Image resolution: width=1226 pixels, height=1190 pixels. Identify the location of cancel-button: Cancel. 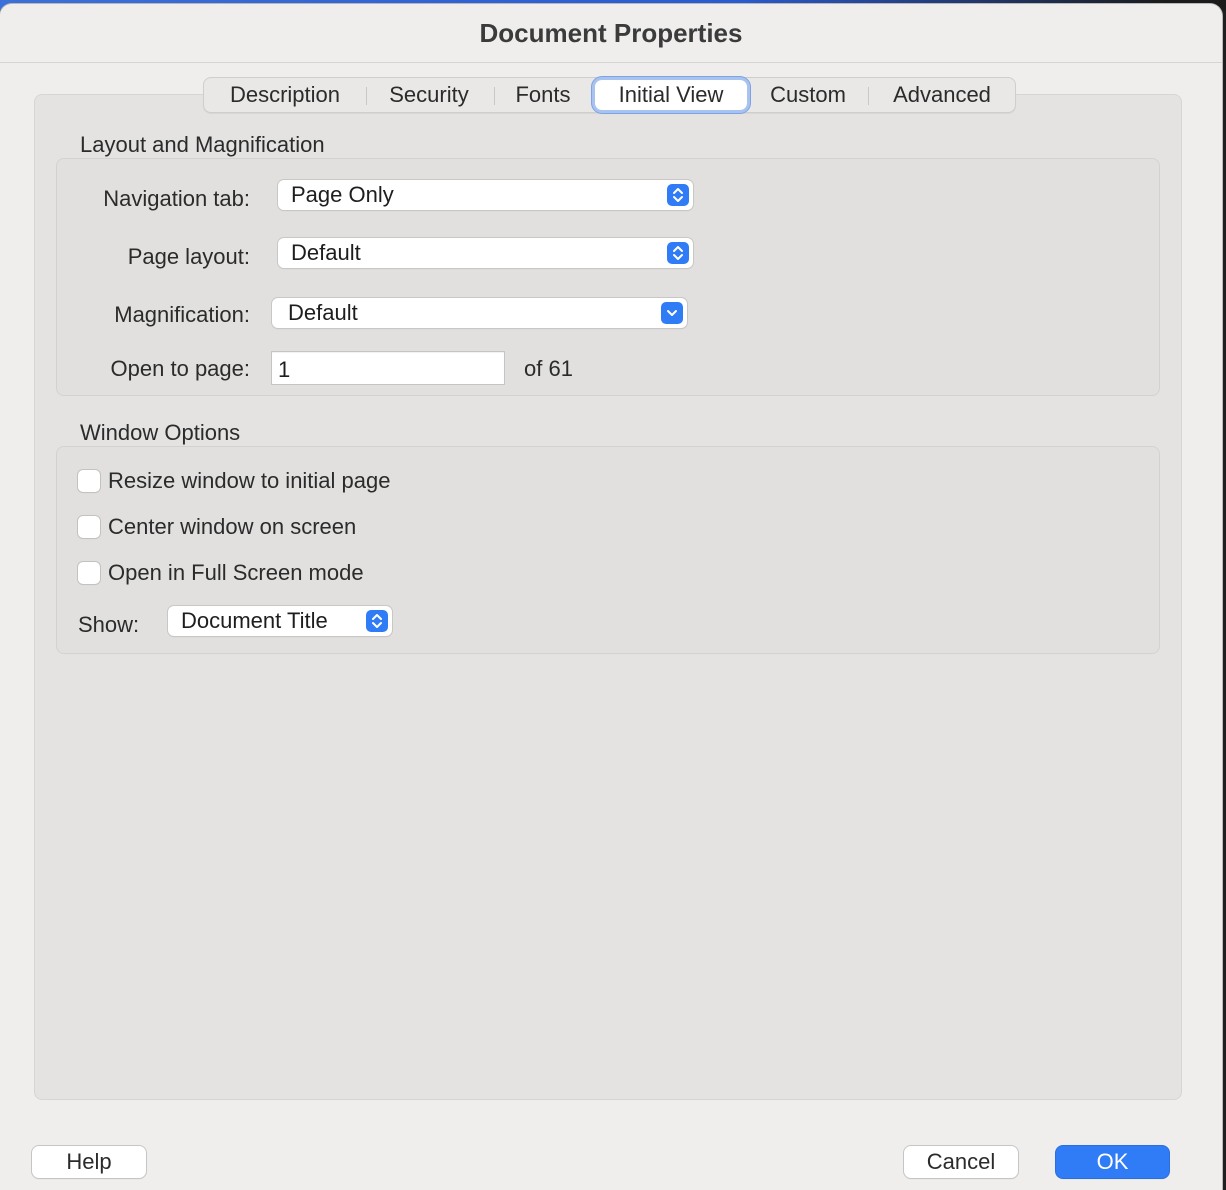
(961, 1162).